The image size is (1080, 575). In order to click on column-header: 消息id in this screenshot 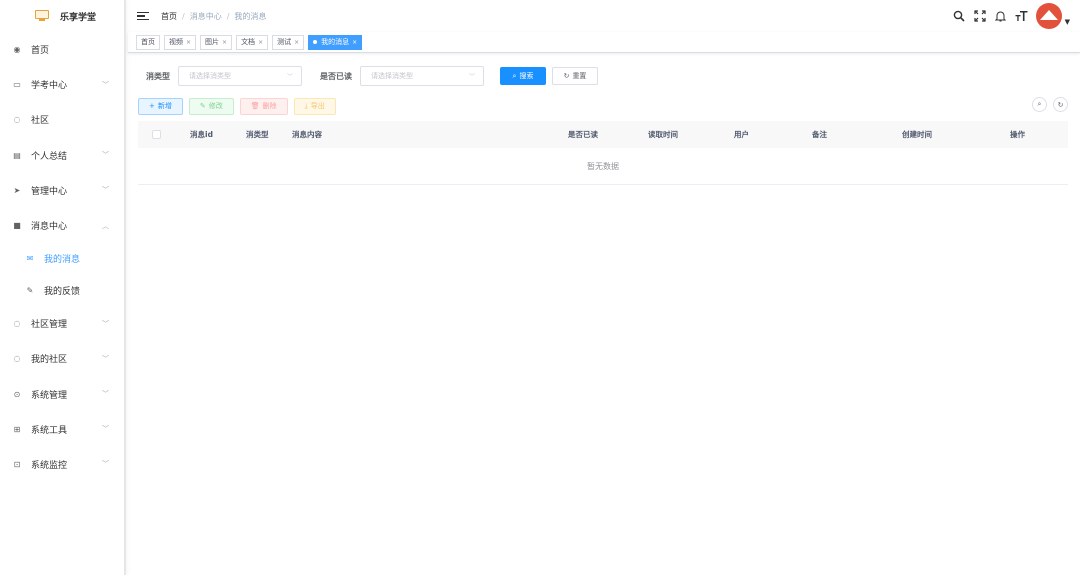, I will do `click(201, 134)`.